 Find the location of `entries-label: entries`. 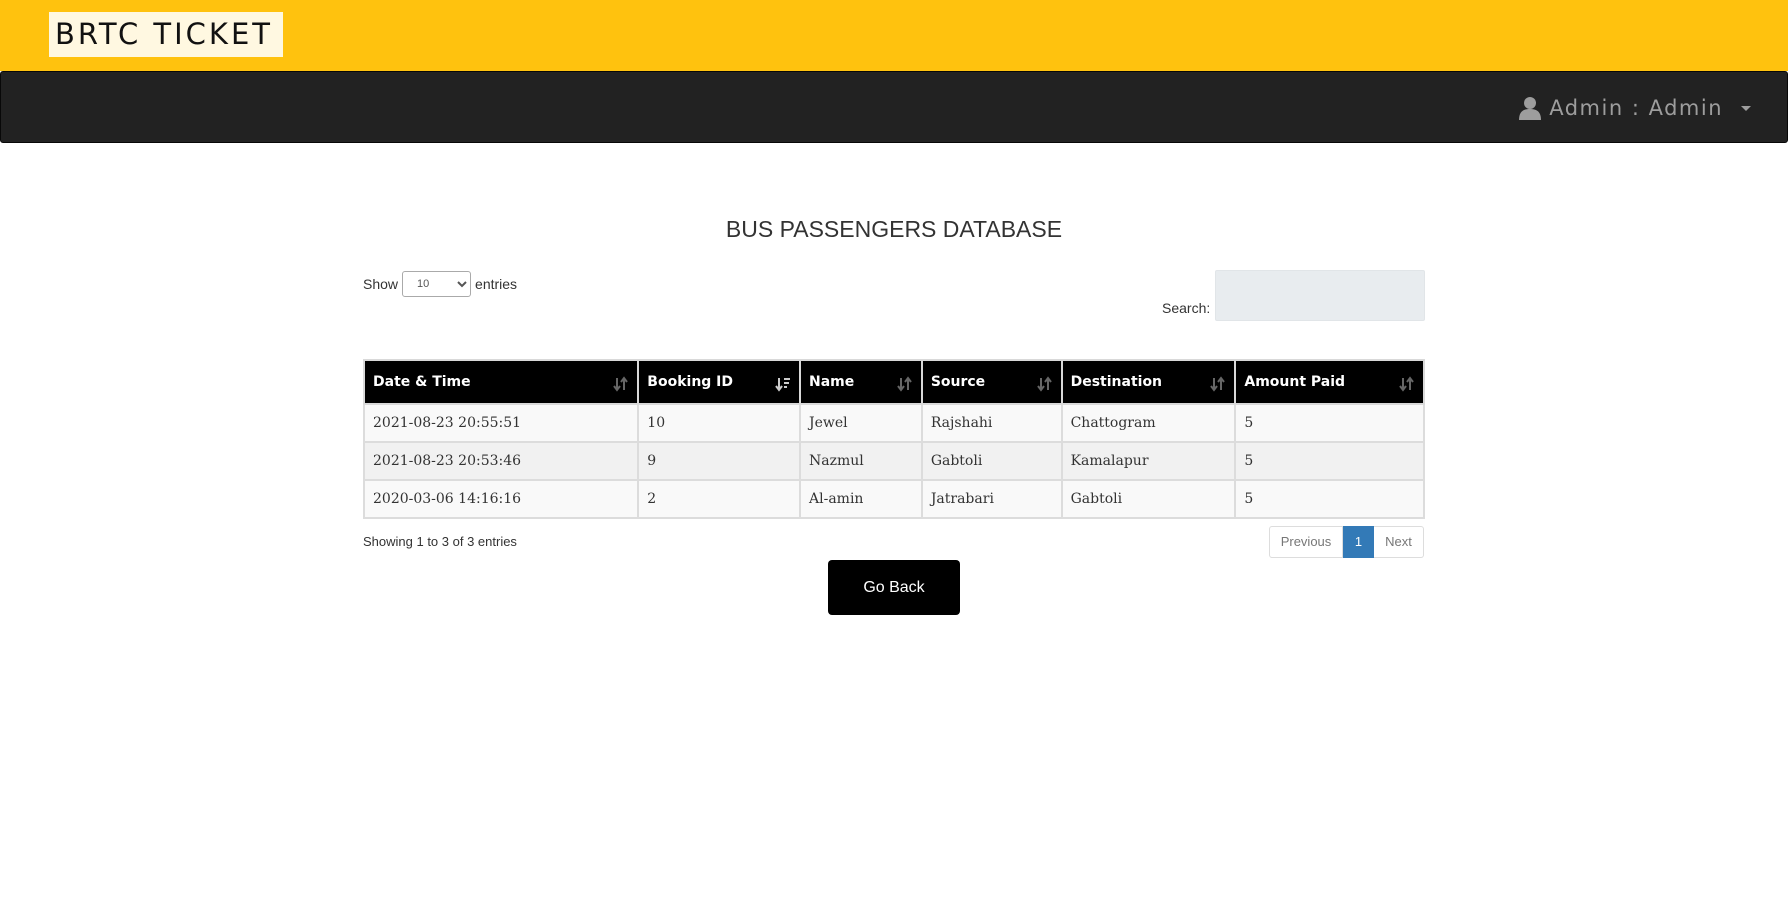

entries-label: entries is located at coordinates (496, 284).